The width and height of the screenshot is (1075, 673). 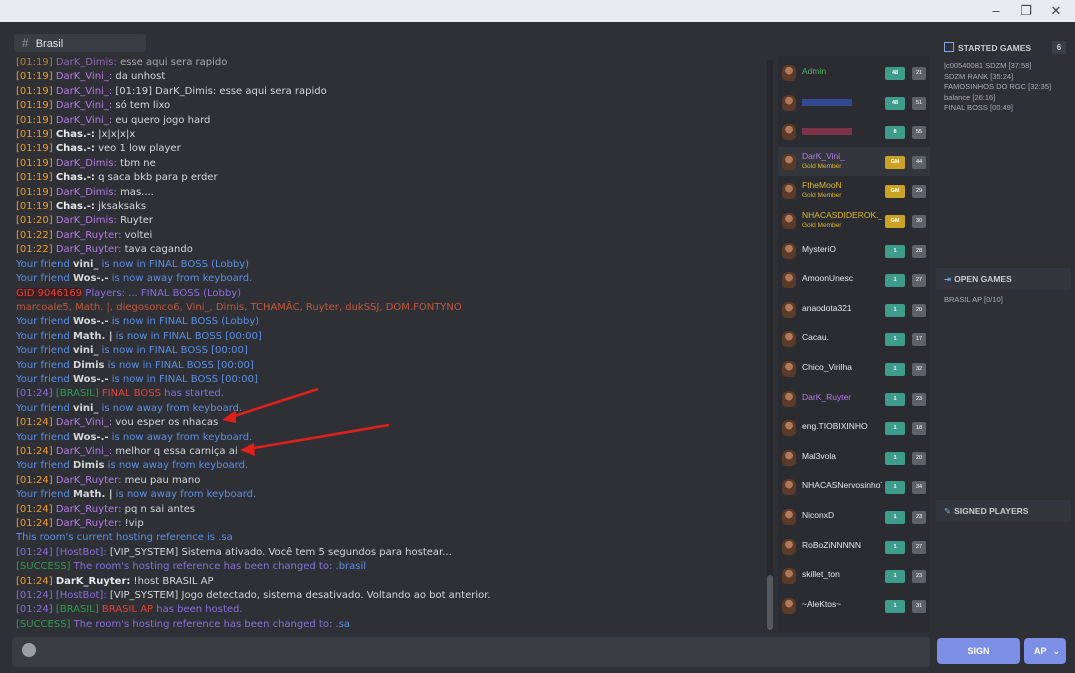 What do you see at coordinates (854, 576) in the screenshot?
I see `player-row: skillet_ton 1 23` at bounding box center [854, 576].